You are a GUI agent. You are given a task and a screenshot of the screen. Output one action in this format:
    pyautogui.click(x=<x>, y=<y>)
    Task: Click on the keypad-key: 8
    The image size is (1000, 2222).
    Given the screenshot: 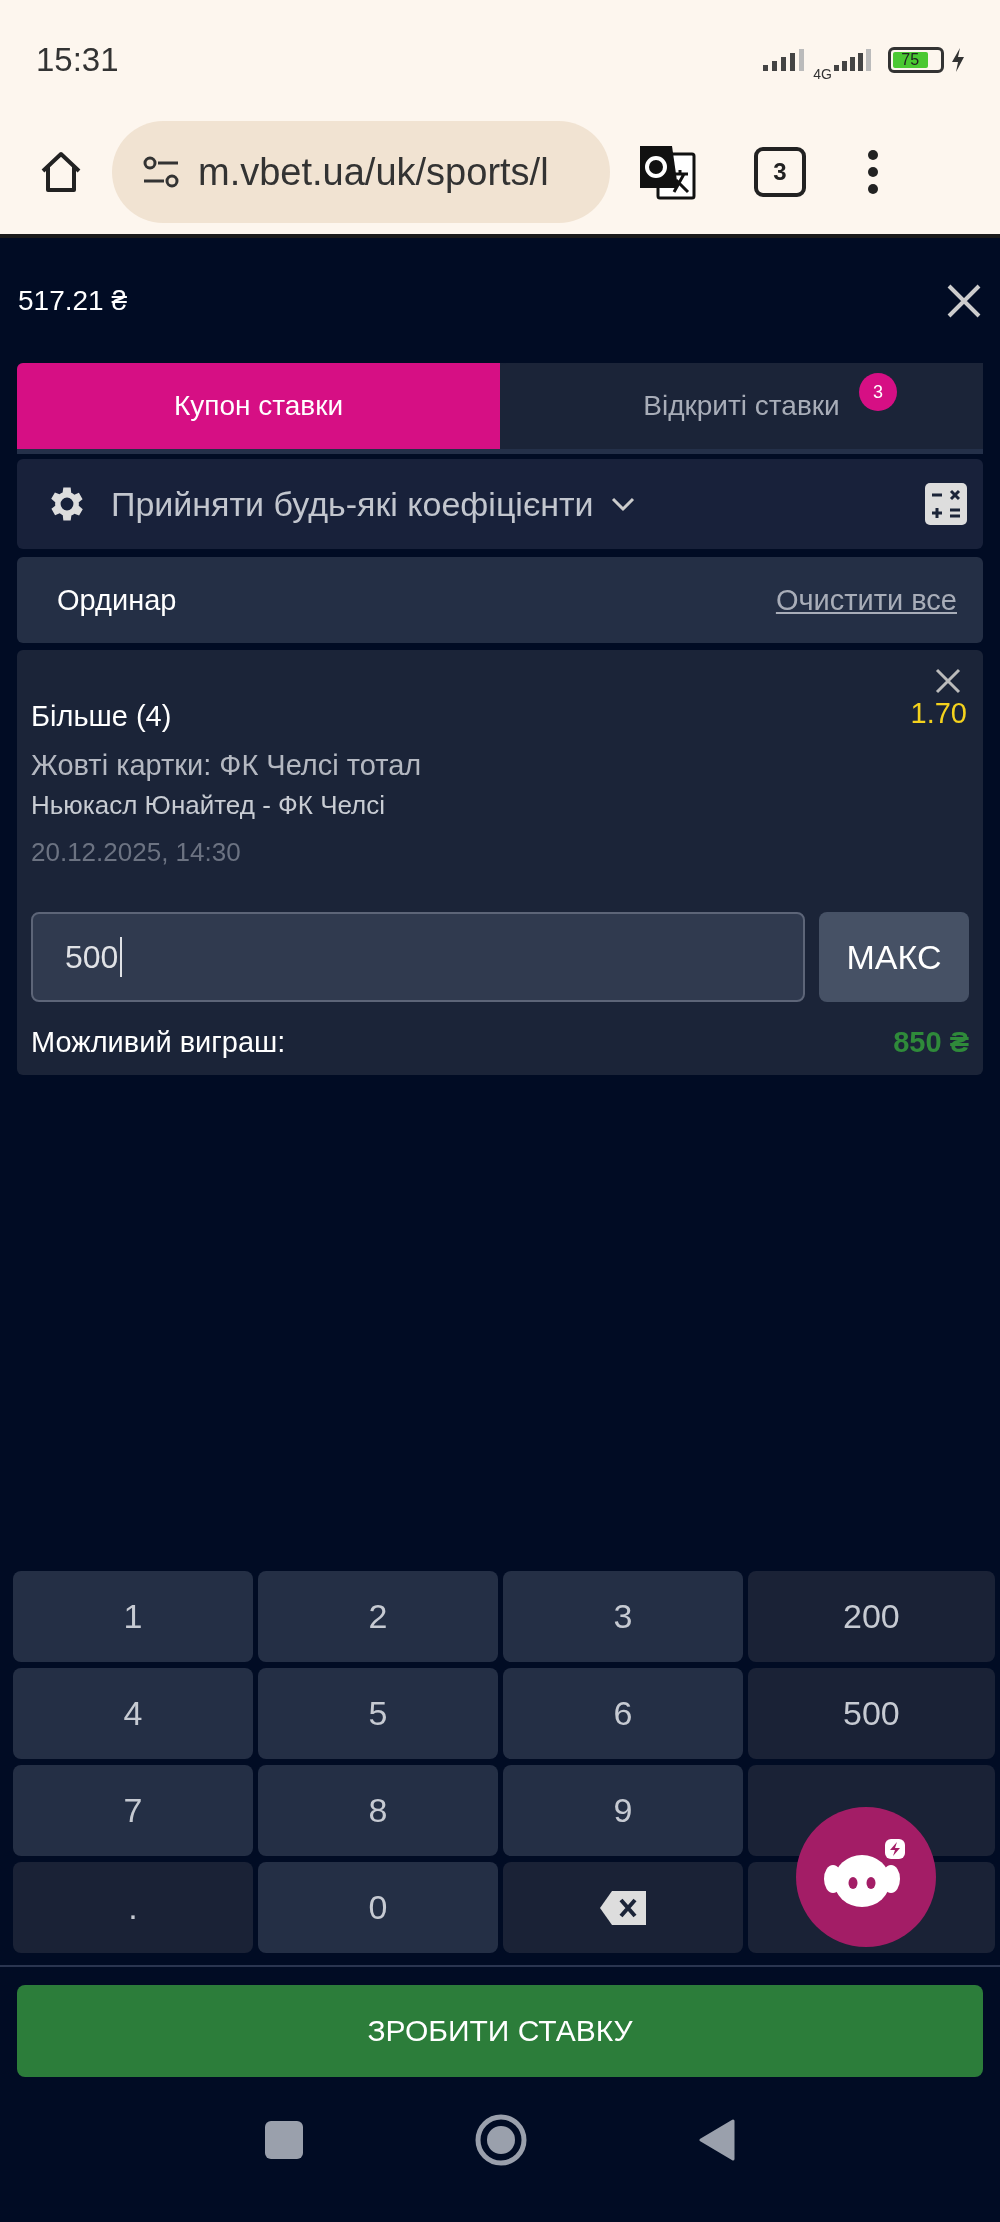 What is the action you would take?
    pyautogui.click(x=377, y=1810)
    